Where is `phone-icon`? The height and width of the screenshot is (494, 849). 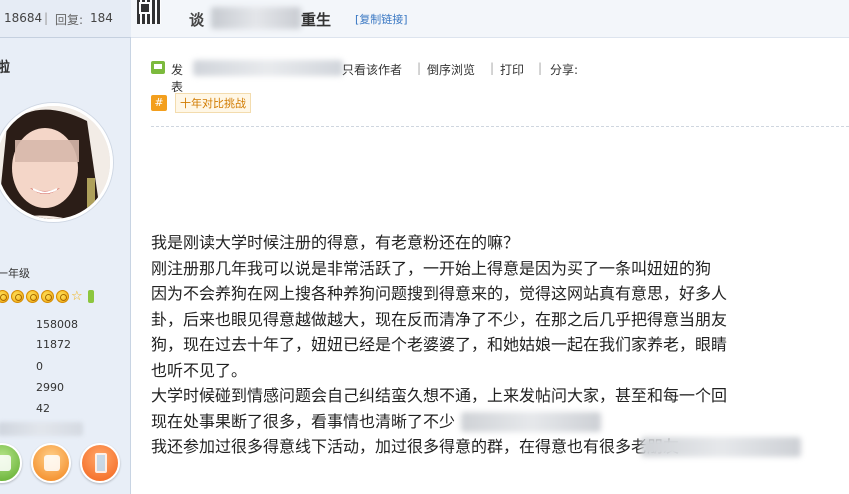 phone-icon is located at coordinates (100, 463).